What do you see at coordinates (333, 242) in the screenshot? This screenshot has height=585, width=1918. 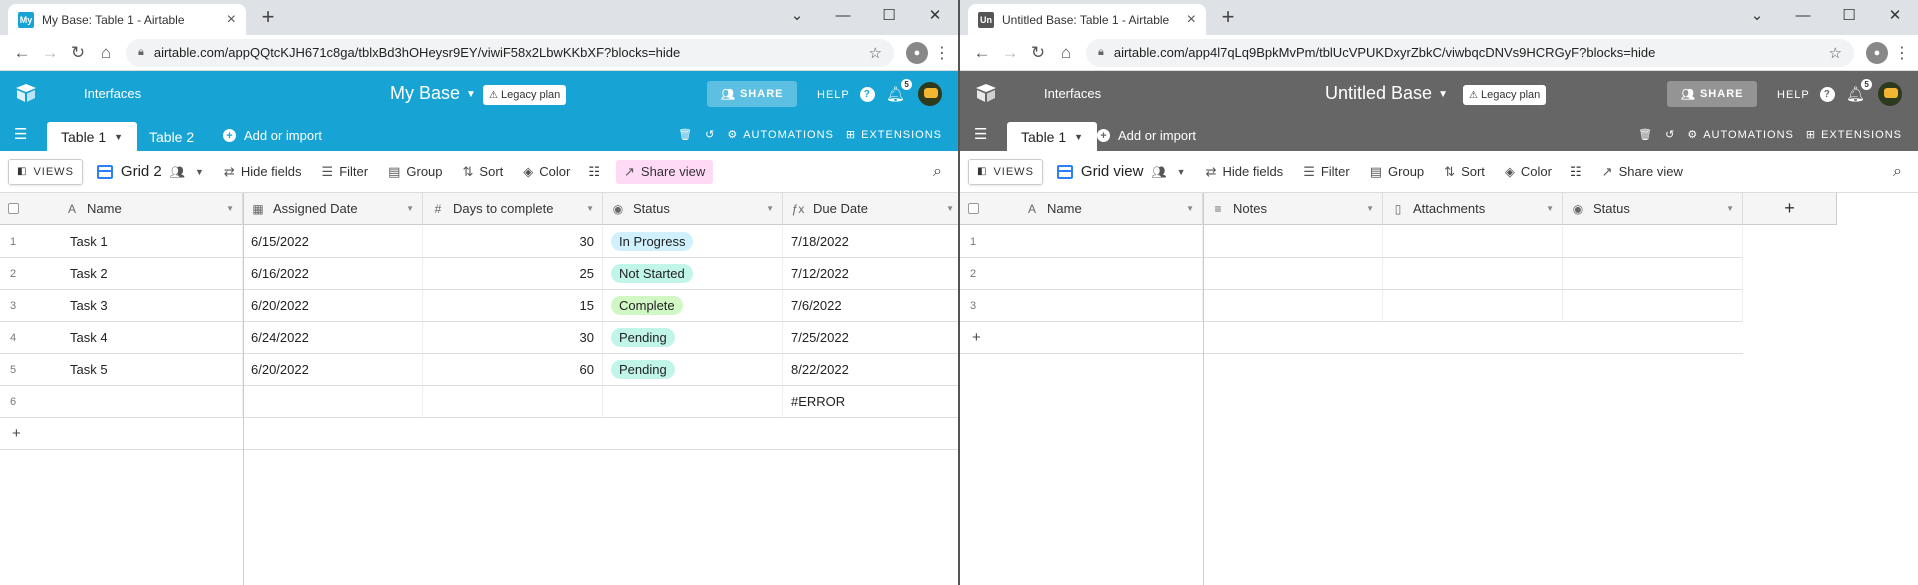 I see `assigned-cell: 6/15/2022` at bounding box center [333, 242].